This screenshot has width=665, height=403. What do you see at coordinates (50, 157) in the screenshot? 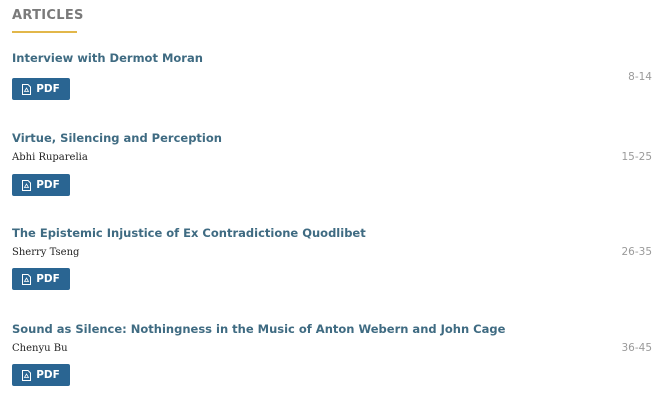
I see `article-author: Abhi Ruparelia` at bounding box center [50, 157].